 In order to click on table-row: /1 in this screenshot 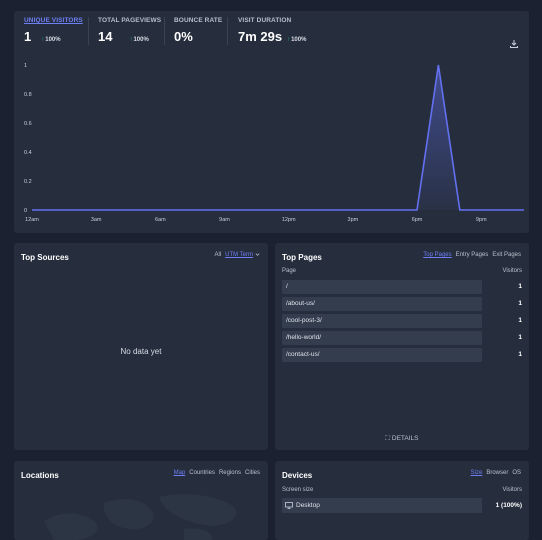, I will do `click(402, 287)`.